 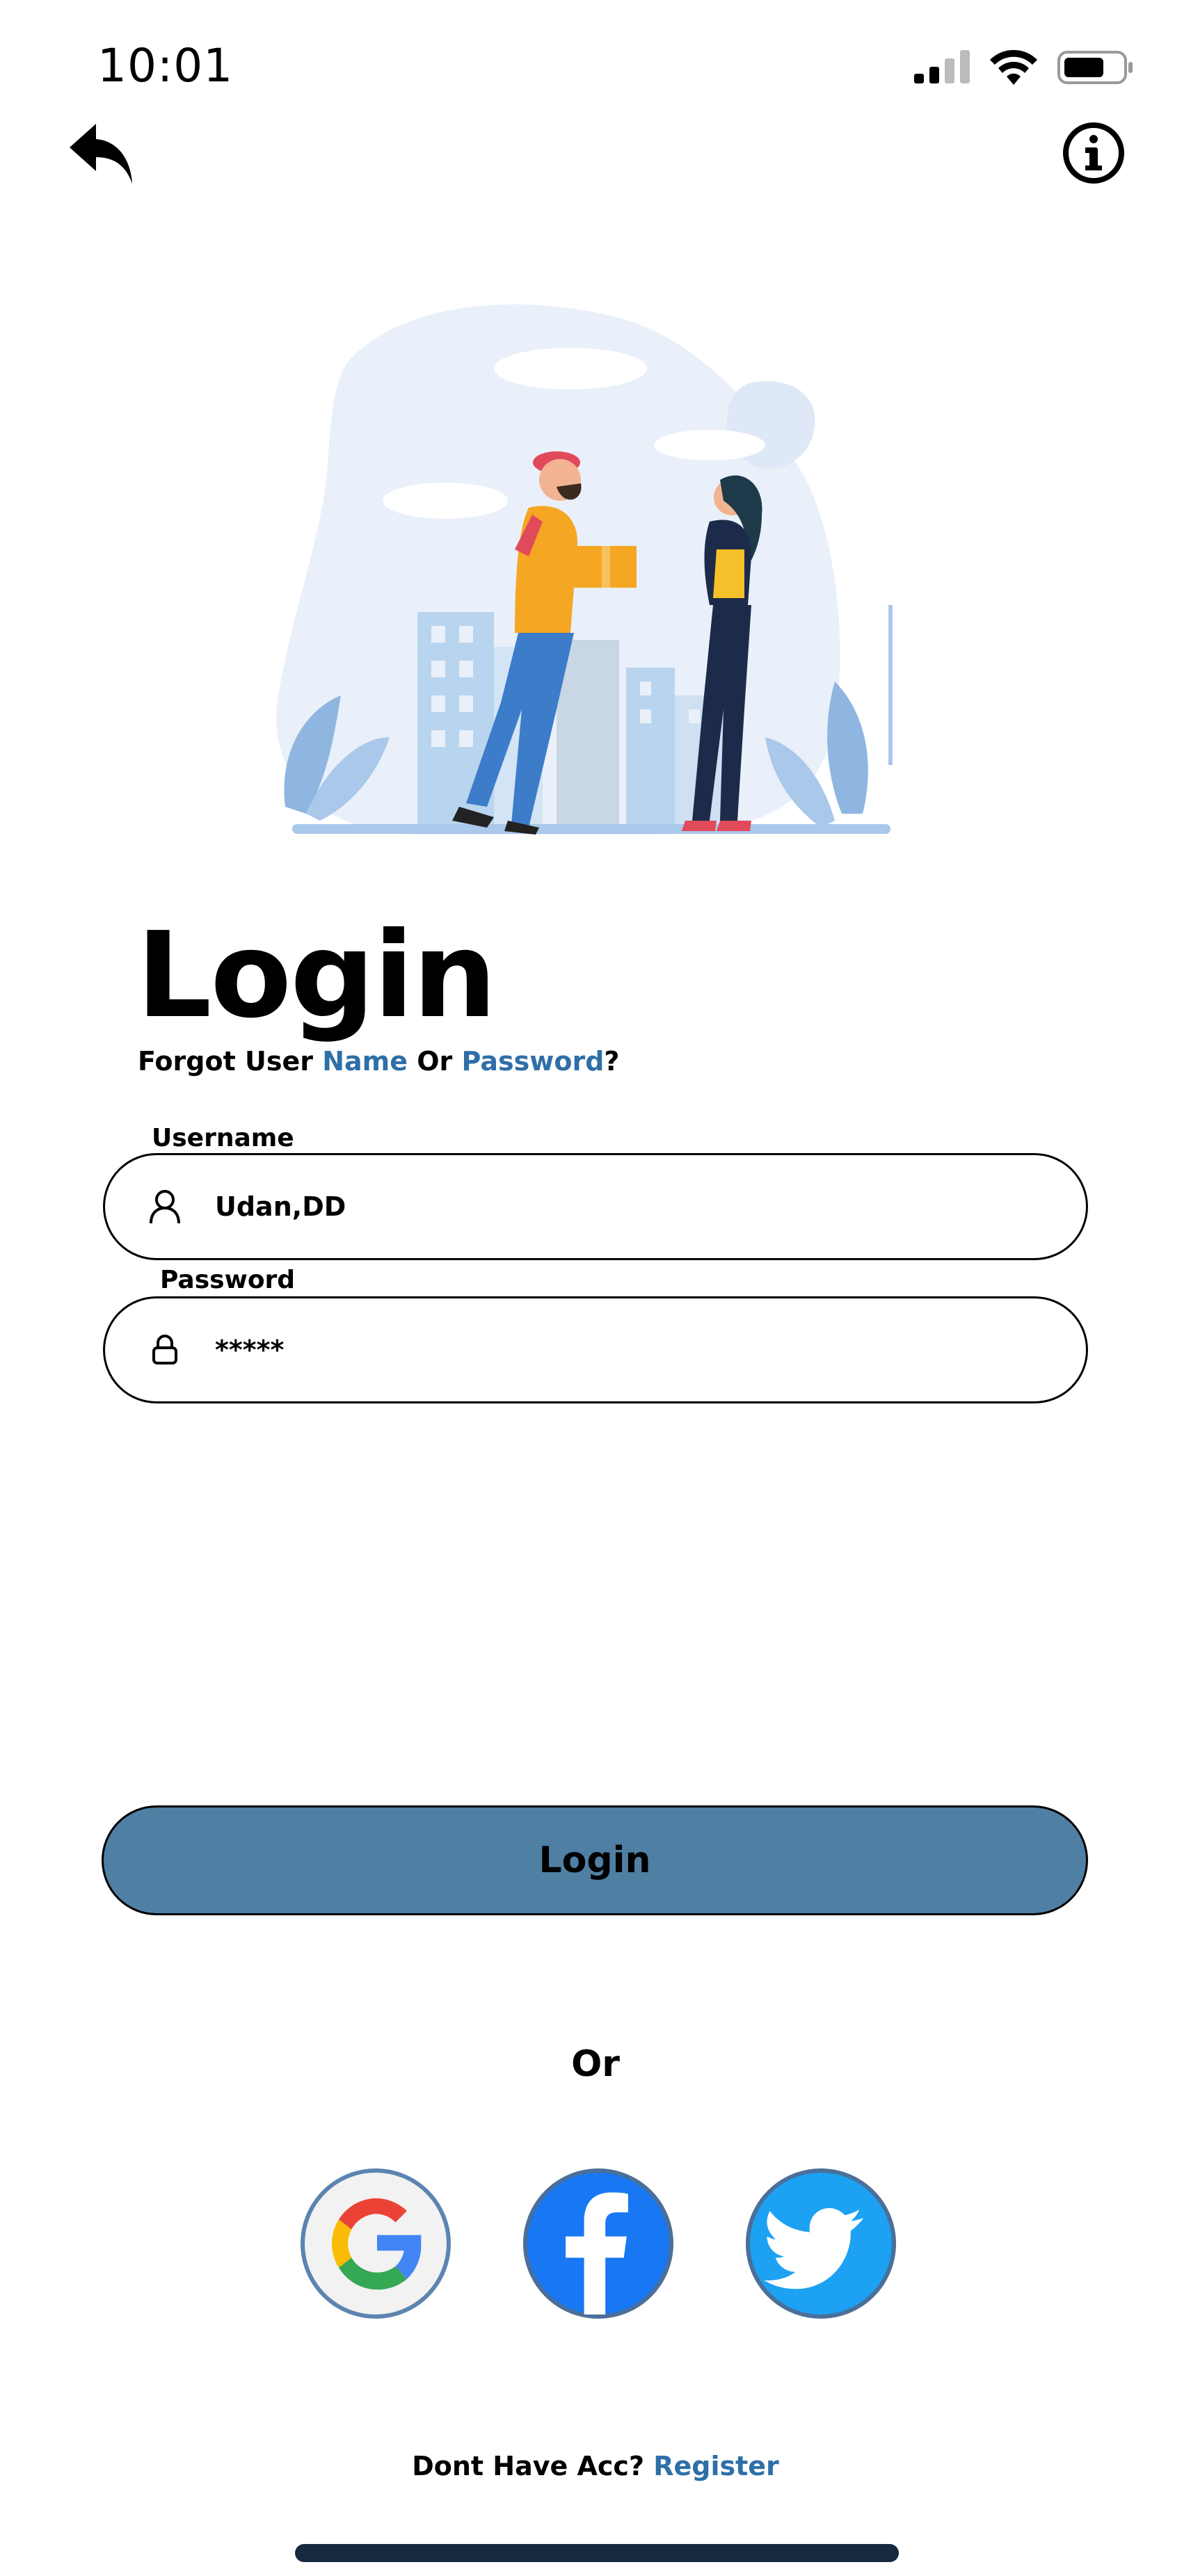 I want to click on google-icon, so click(x=377, y=2244).